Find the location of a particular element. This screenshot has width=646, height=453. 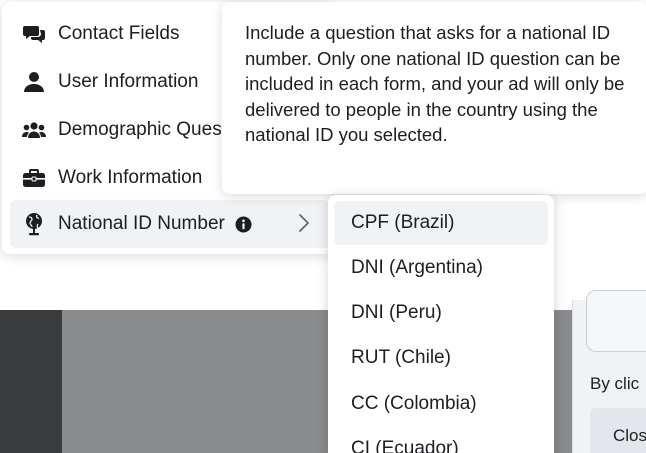

background-card is located at coordinates (616, 321).